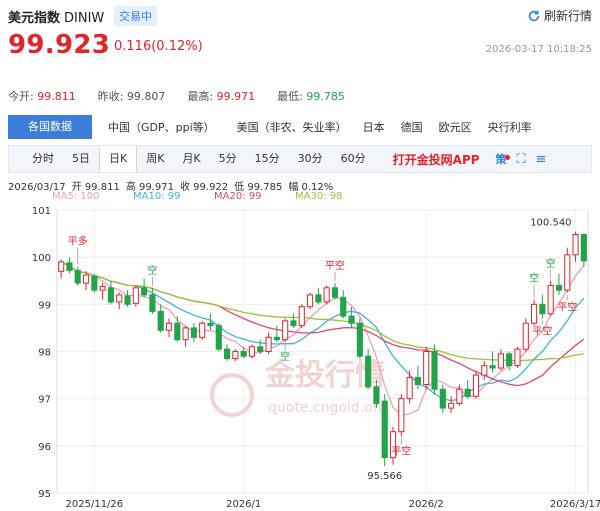  Describe the element at coordinates (191, 159) in the screenshot. I see `tab-monthly-k: 月K` at that location.